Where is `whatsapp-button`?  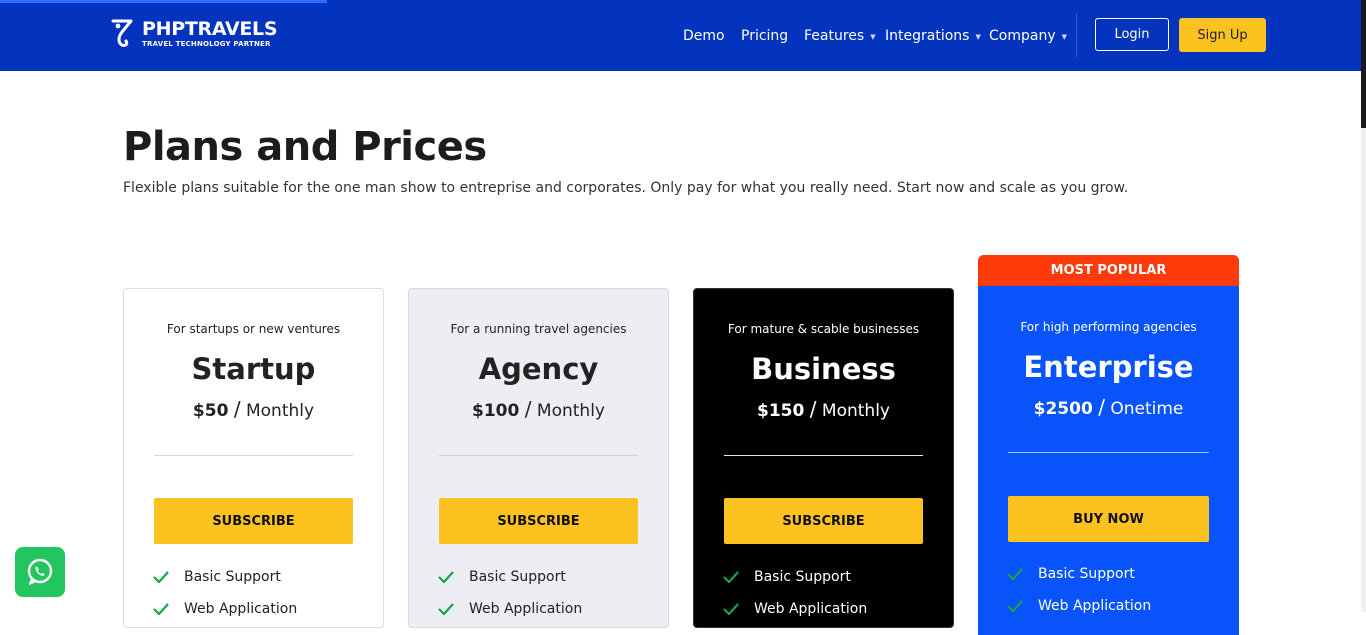 whatsapp-button is located at coordinates (40, 572).